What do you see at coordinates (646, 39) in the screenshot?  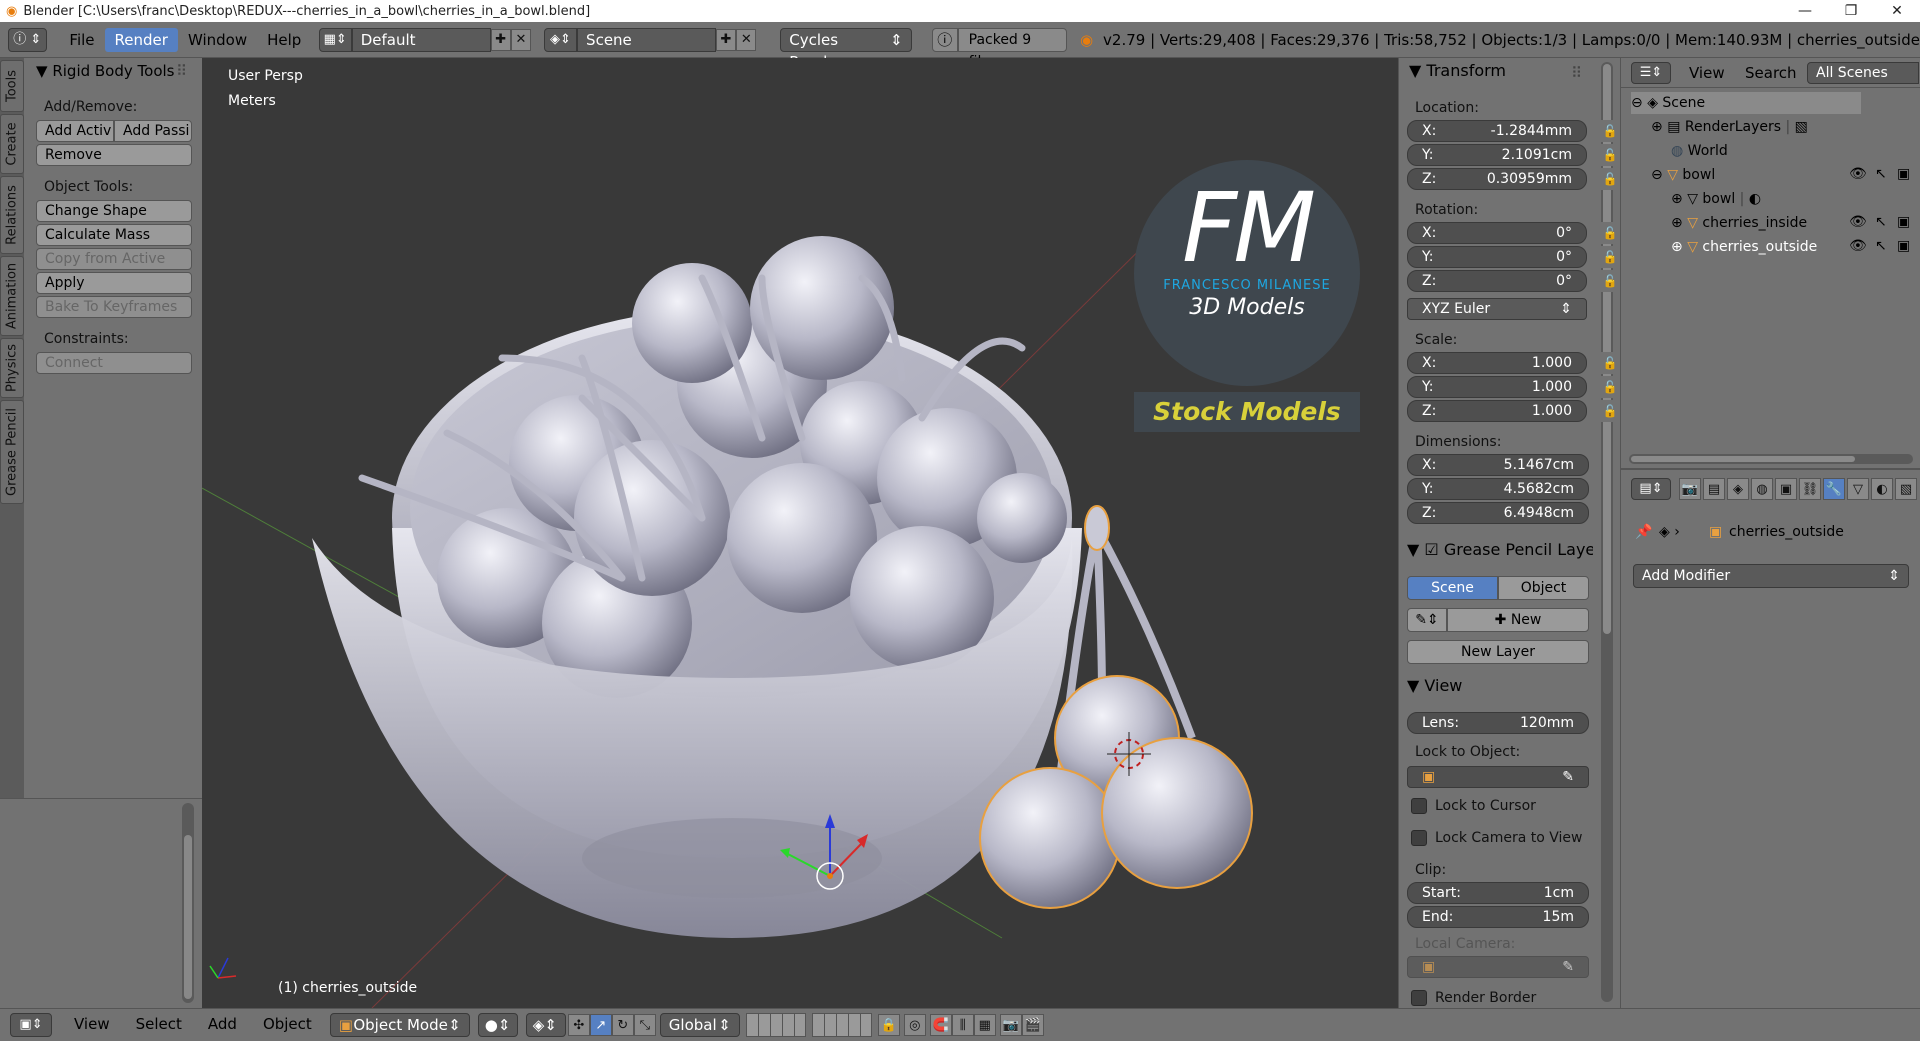 I see `scene-field: Scene` at bounding box center [646, 39].